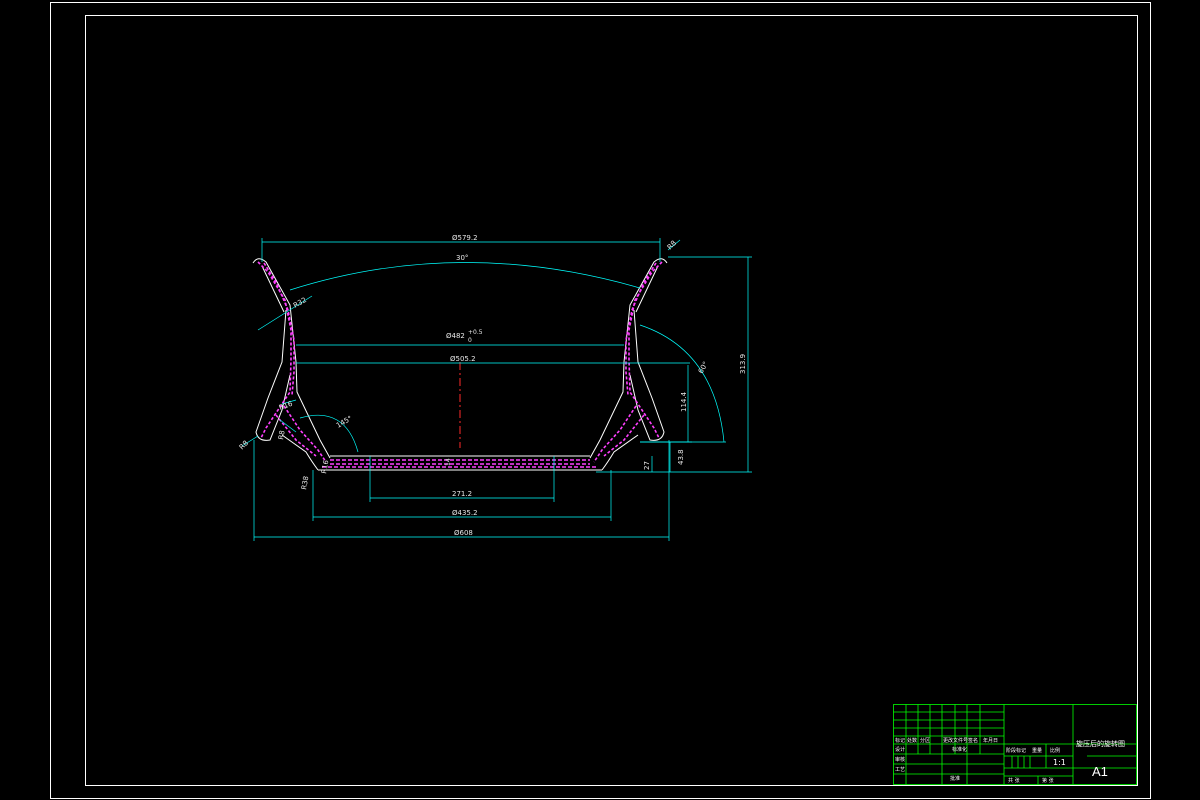 This screenshot has height=800, width=1200. Describe the element at coordinates (1048, 780) in the screenshot. I see `tb-sheet-number: 第 张` at that location.